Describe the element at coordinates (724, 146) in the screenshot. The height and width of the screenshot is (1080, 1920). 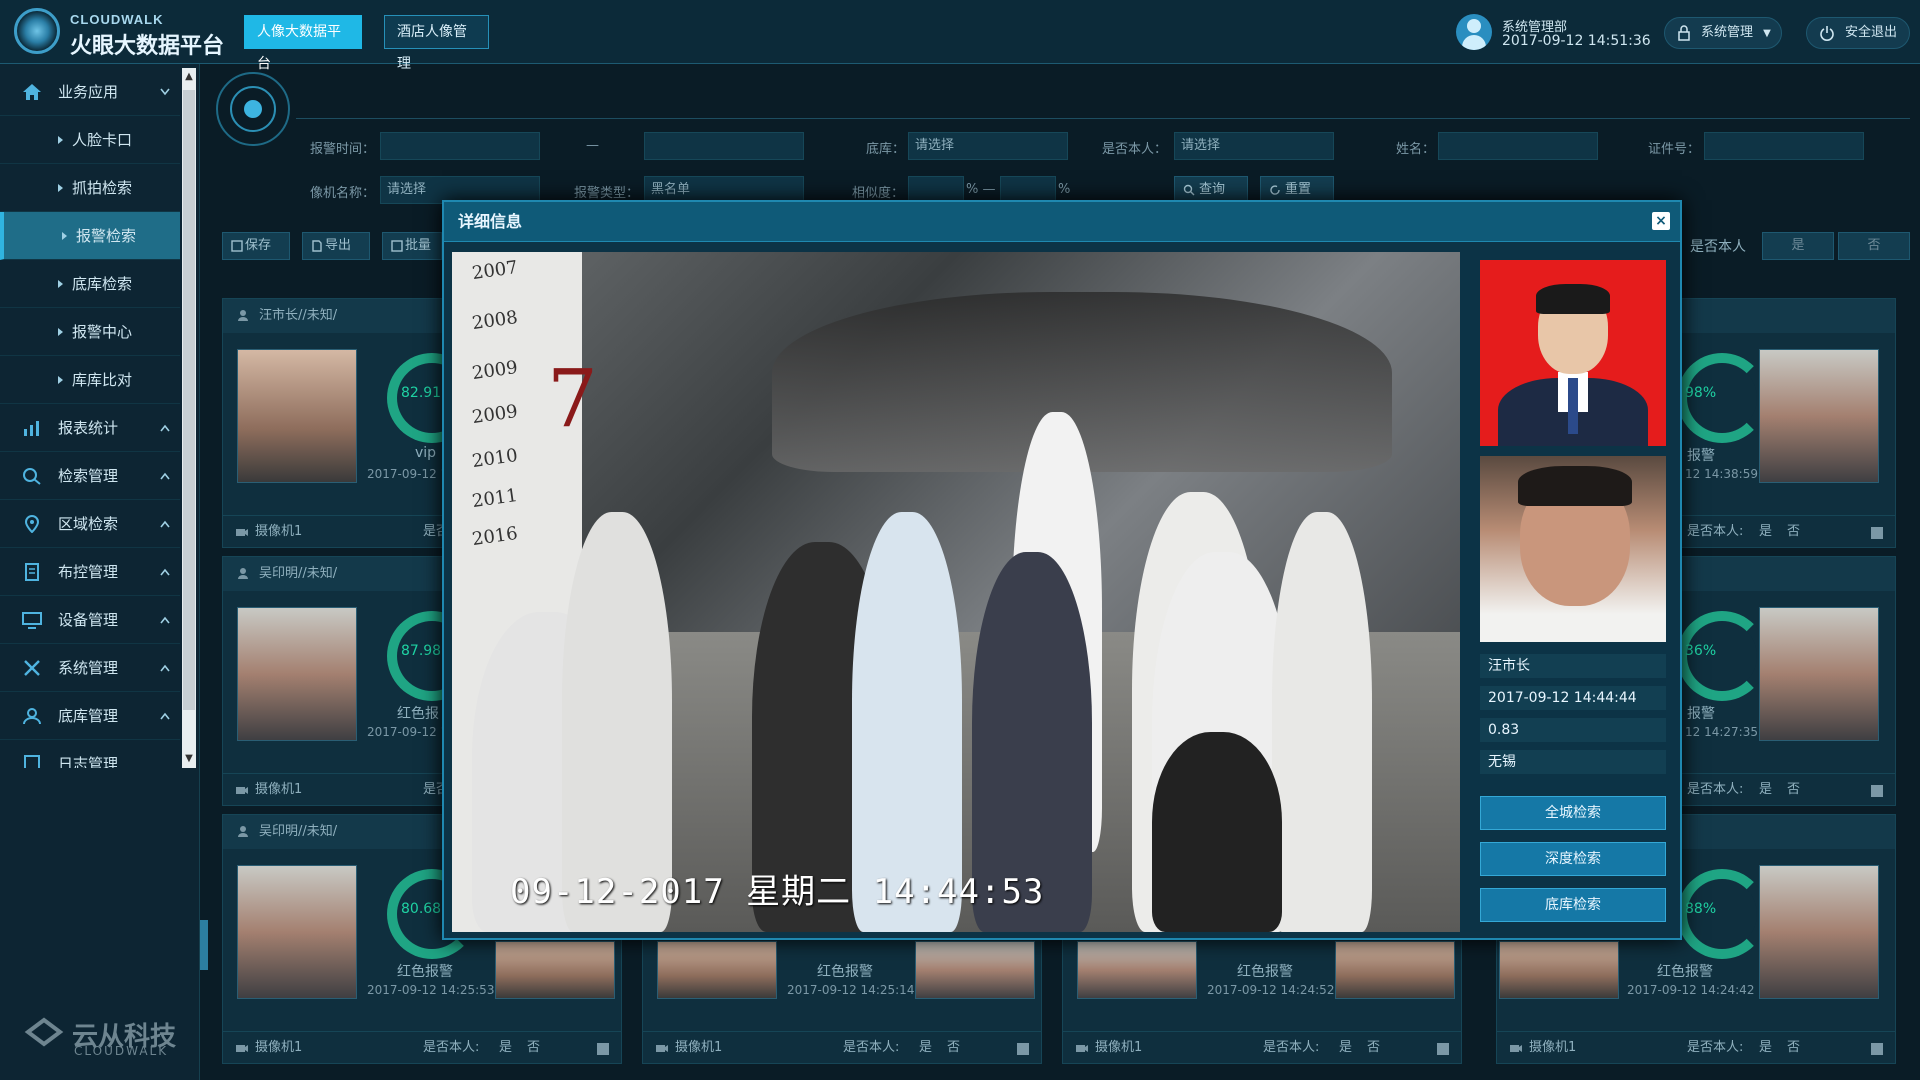
I see `alarm-time-end-input` at that location.